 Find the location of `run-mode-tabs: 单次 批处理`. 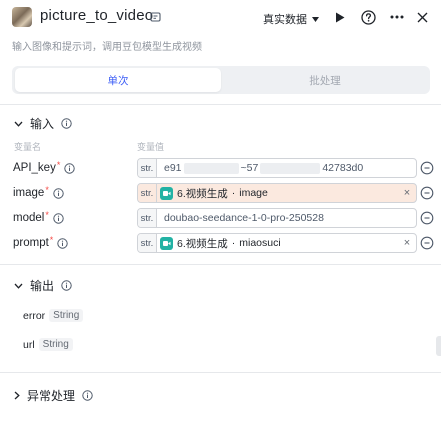

run-mode-tabs: 单次 批处理 is located at coordinates (221, 80).